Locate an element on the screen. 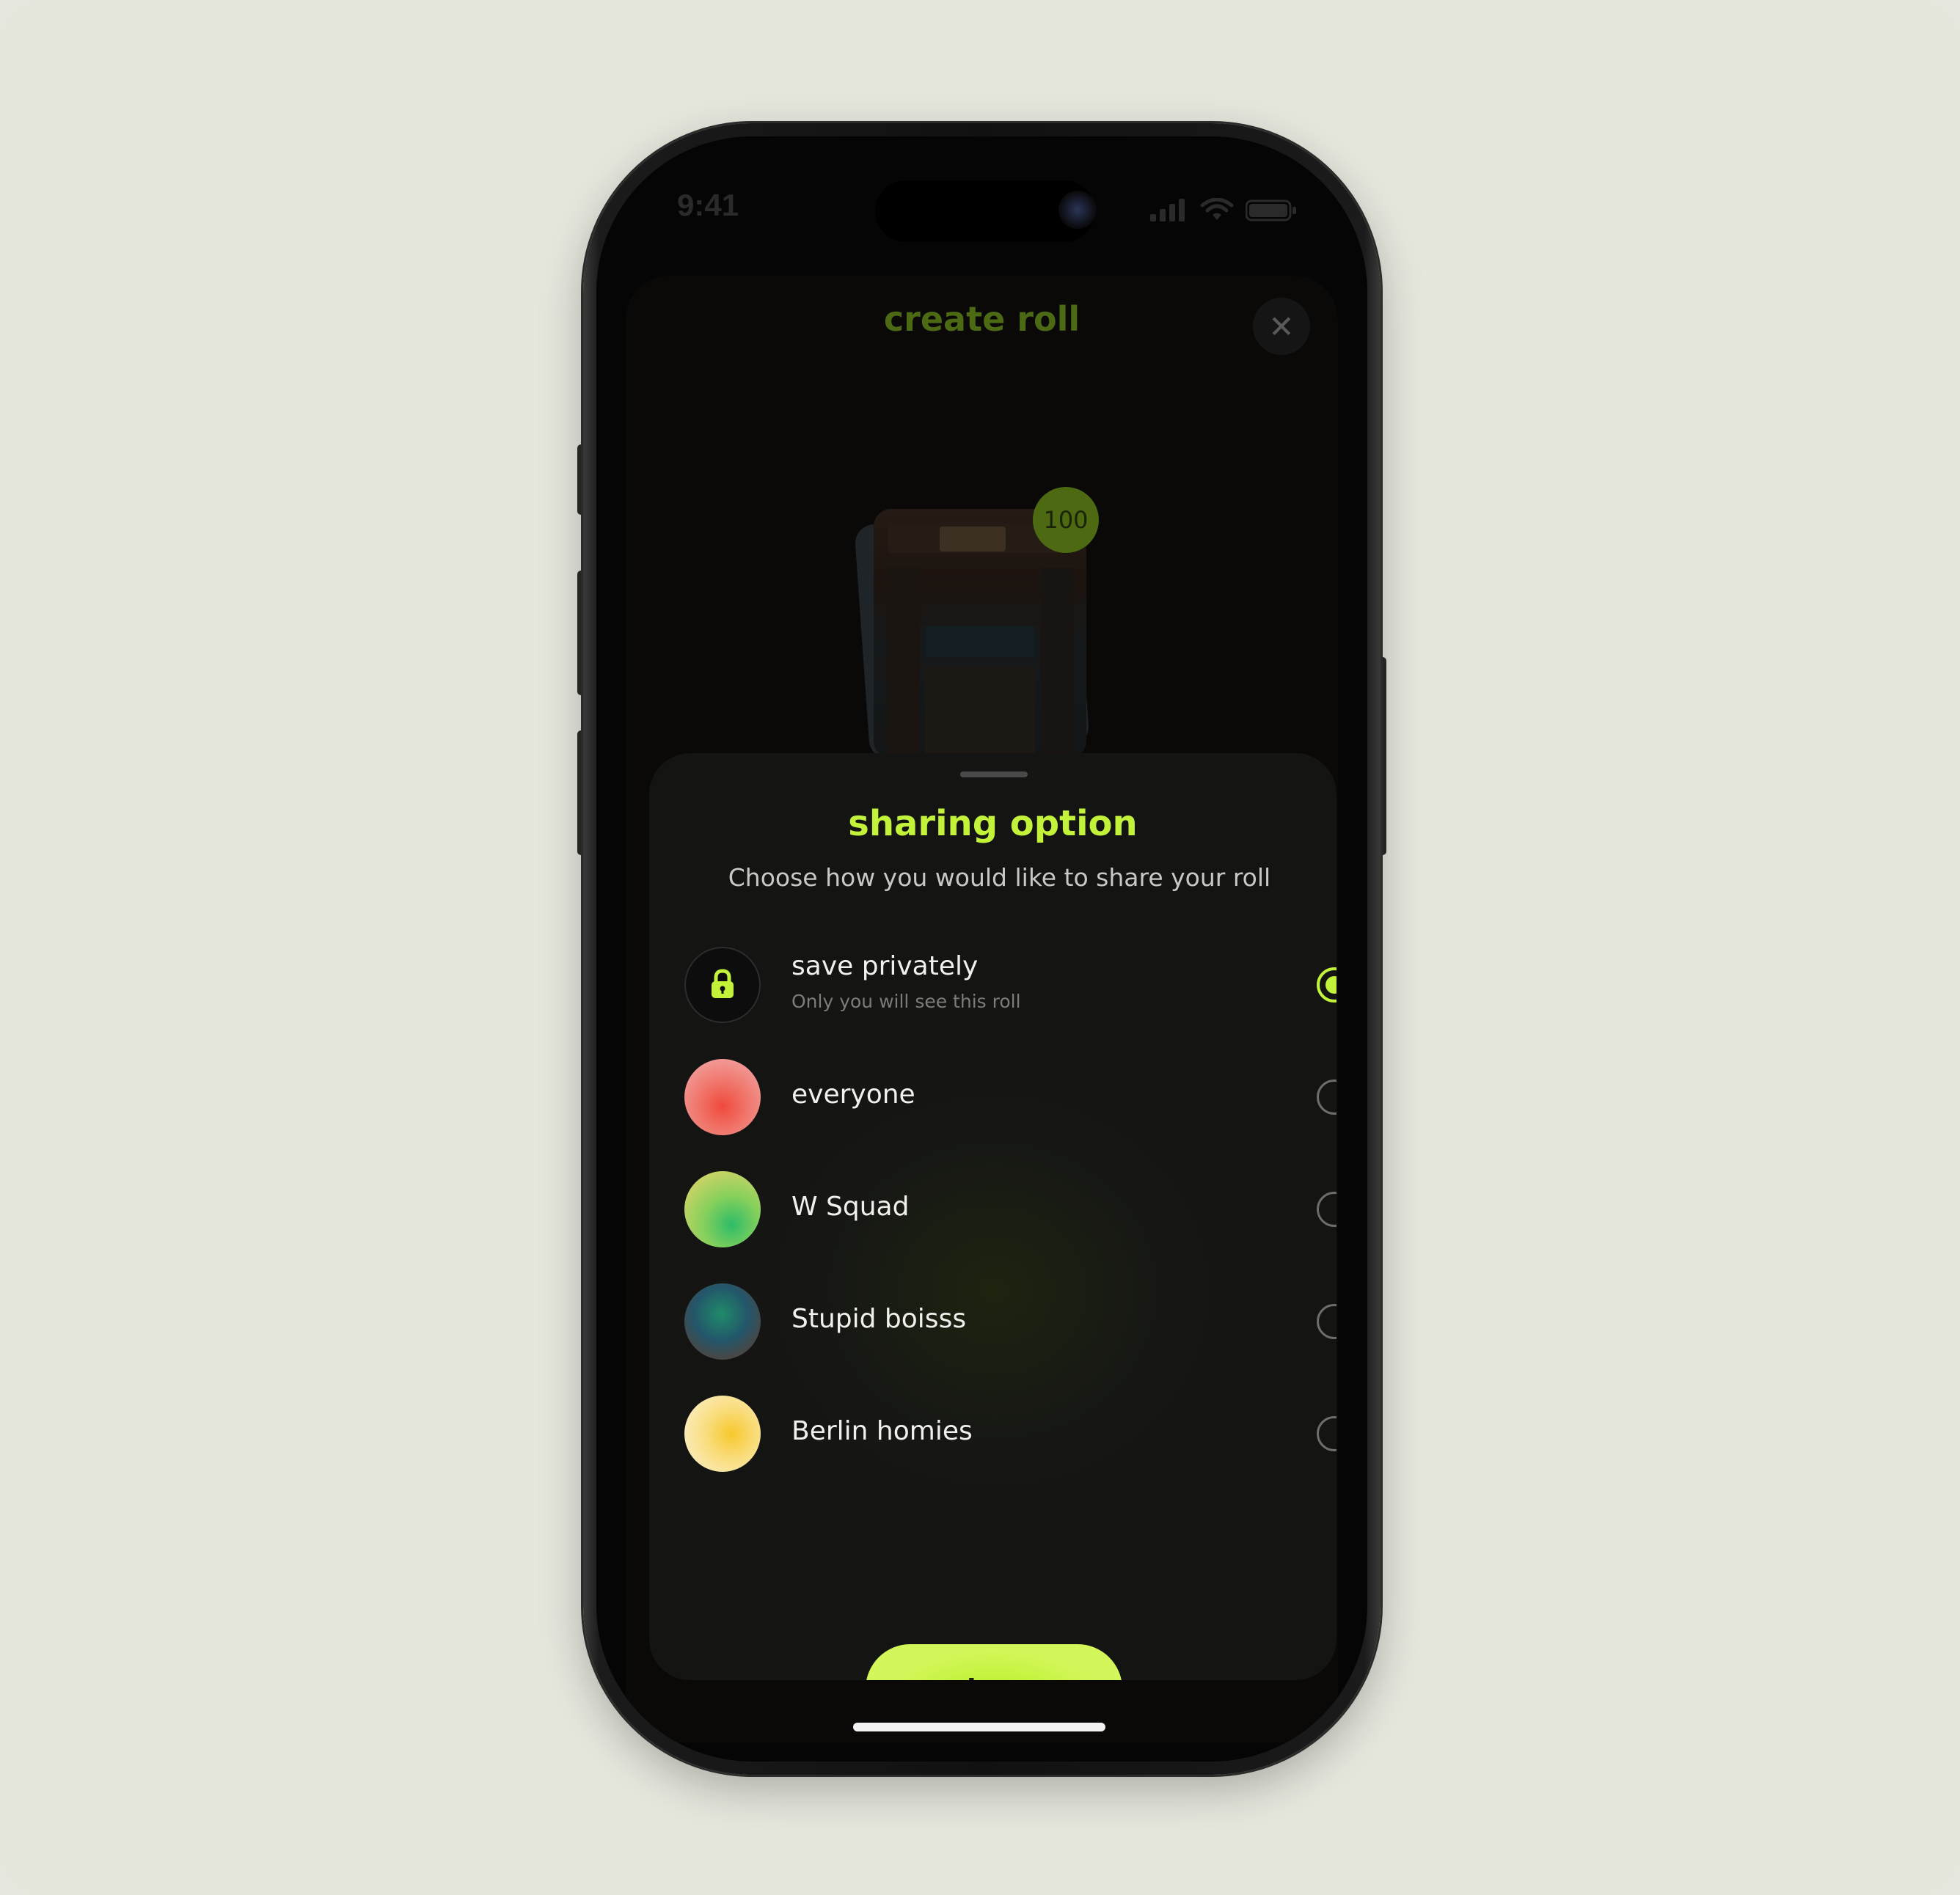 This screenshot has width=1960, height=1895. w-squad-avatar is located at coordinates (722, 1209).